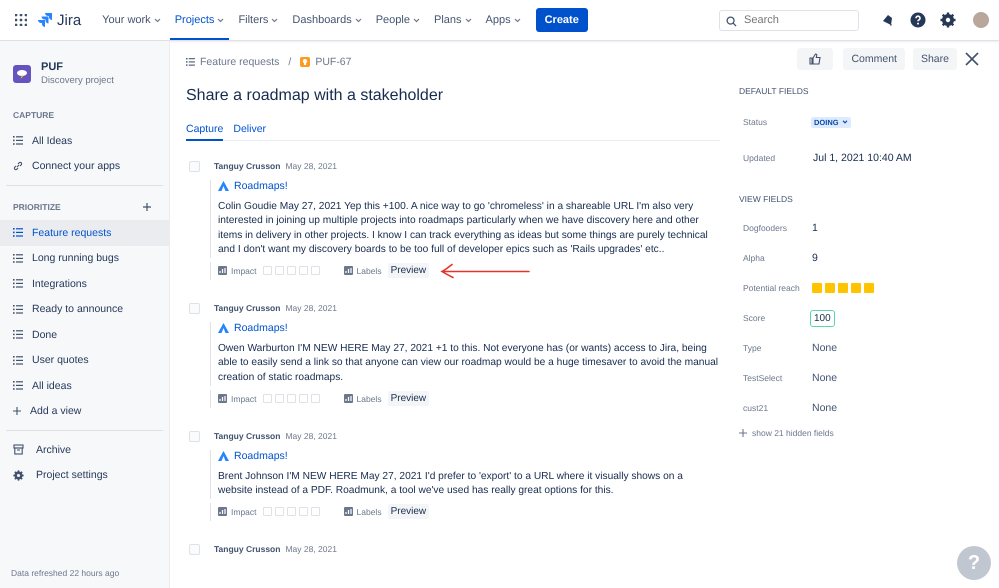 This screenshot has width=999, height=588. I want to click on nav-menu: Apps, so click(503, 20).